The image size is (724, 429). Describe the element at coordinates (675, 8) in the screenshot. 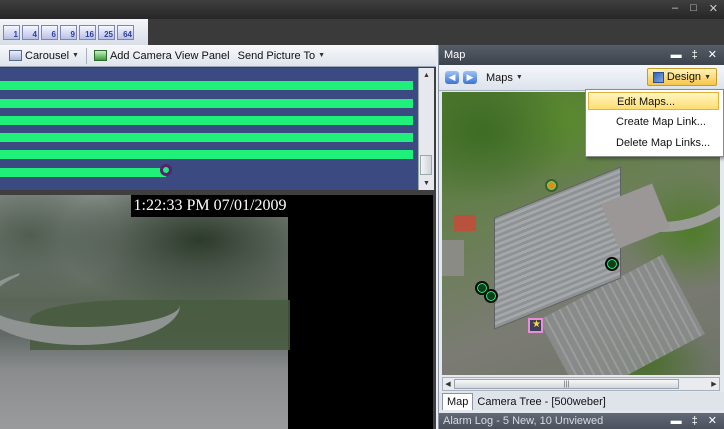

I see `minimize-icon: –` at that location.